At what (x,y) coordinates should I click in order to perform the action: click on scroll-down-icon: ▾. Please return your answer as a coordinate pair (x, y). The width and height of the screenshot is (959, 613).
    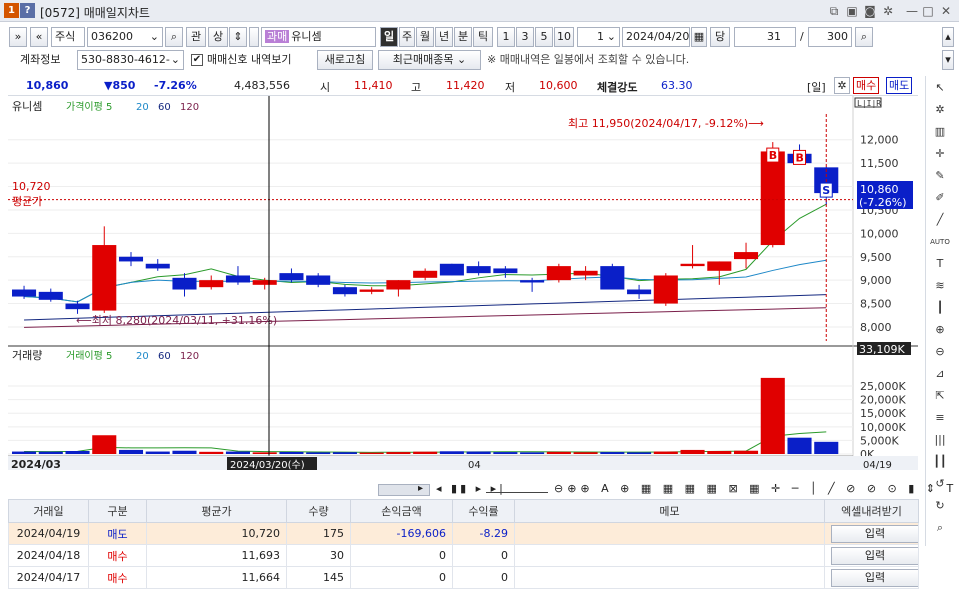
    Looking at the image, I should click on (948, 60).